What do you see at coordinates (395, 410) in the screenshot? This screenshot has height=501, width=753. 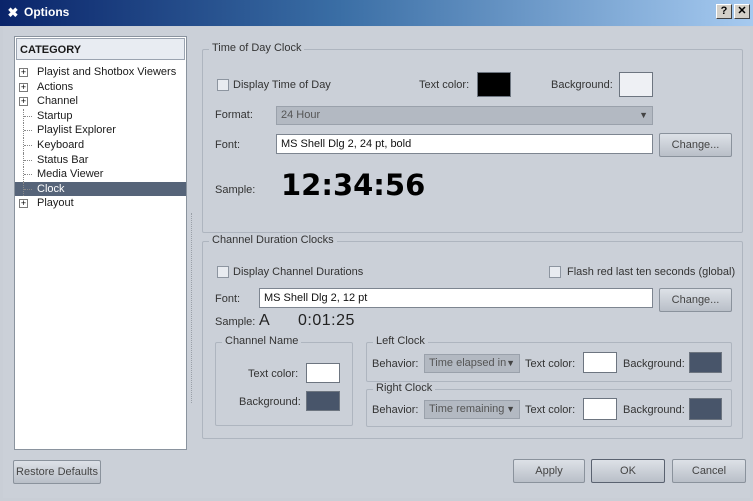 I see `right-clock-behavior-label: Behavior:` at bounding box center [395, 410].